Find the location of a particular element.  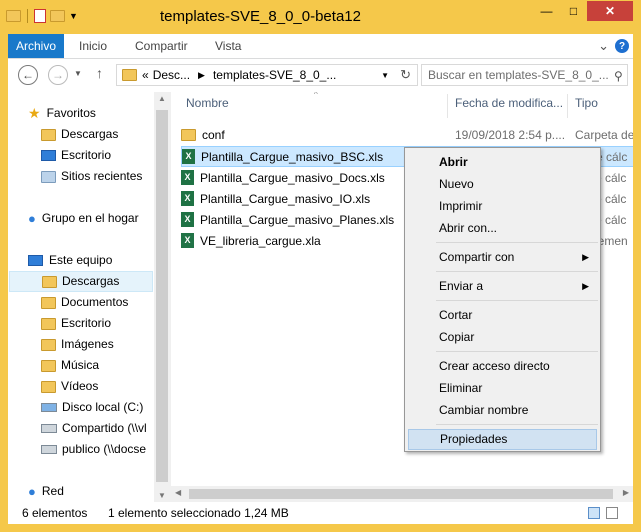

desktop-folder-icon is located at coordinates (48, 323).